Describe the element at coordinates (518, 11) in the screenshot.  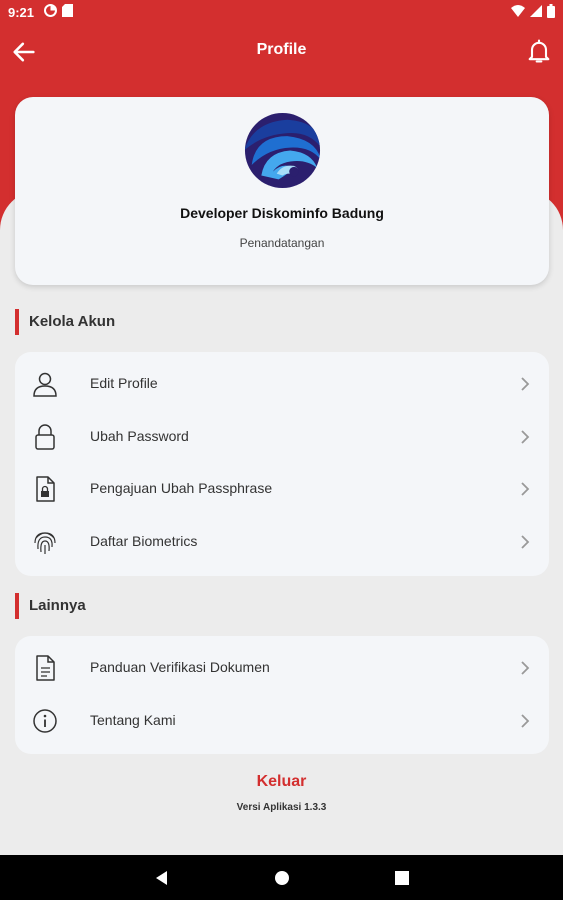
I see `wifi-icon` at that location.